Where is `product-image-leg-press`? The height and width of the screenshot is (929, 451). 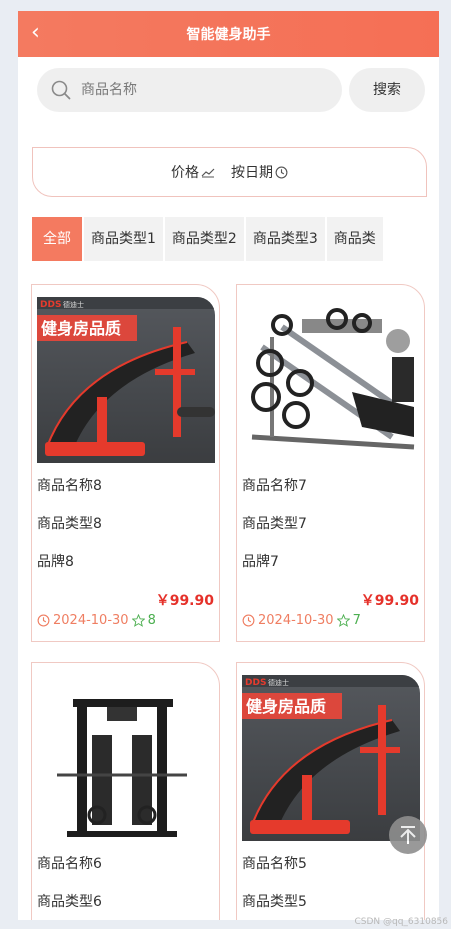 product-image-leg-press is located at coordinates (331, 380).